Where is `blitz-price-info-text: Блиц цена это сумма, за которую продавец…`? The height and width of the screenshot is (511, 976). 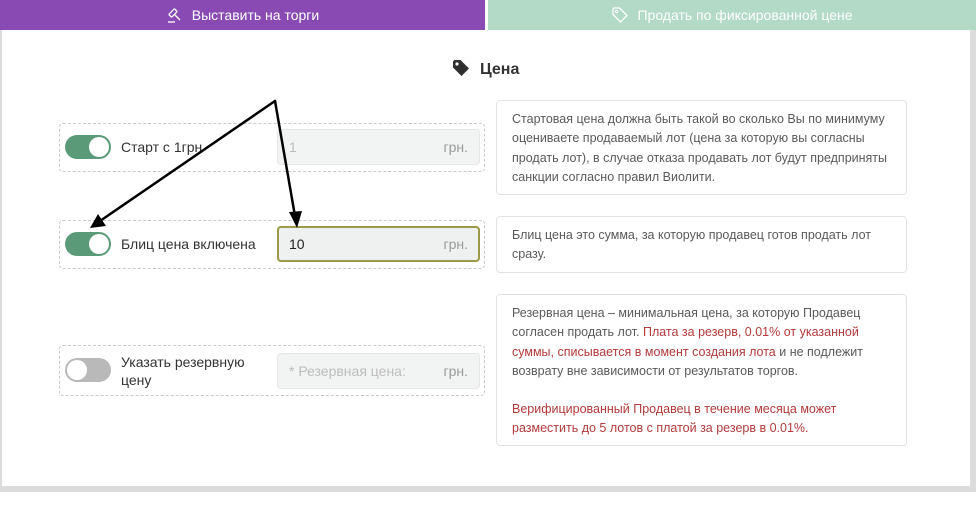 blitz-price-info-text: Блиц цена это сумма, за которую продавец… is located at coordinates (691, 245).